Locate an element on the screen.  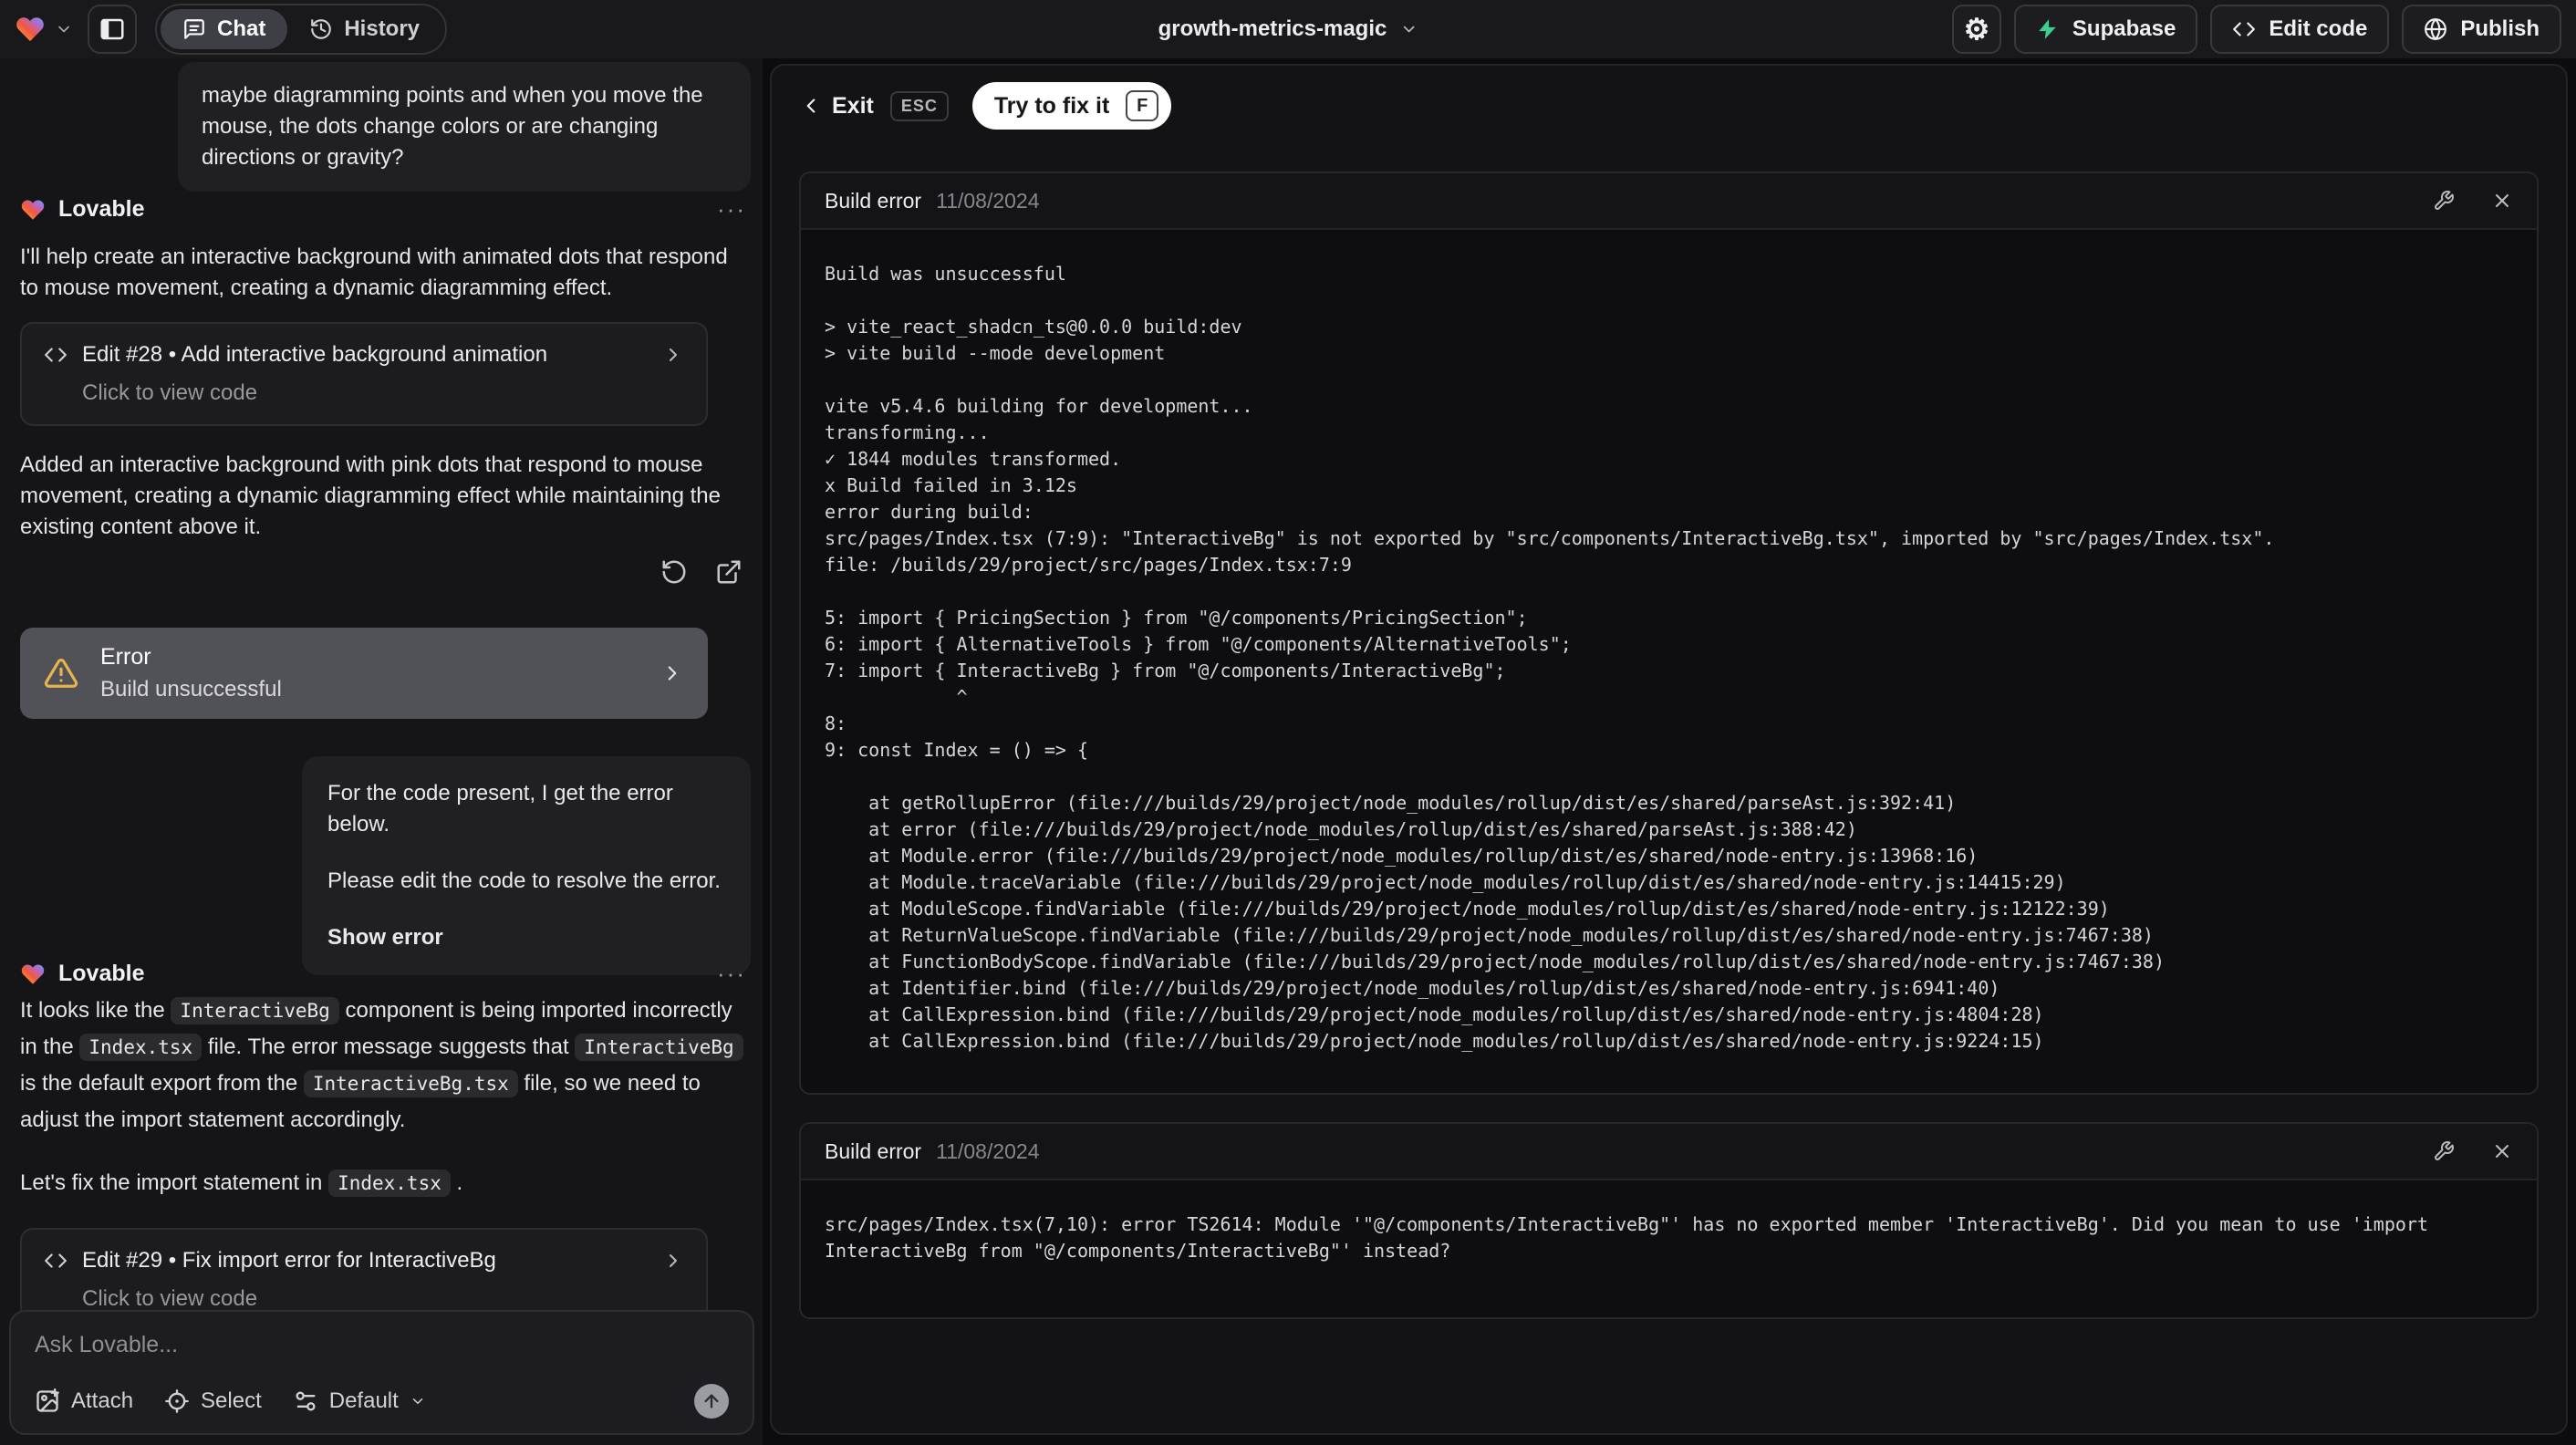
text-segment: It looks like the is located at coordinates (95, 1010).